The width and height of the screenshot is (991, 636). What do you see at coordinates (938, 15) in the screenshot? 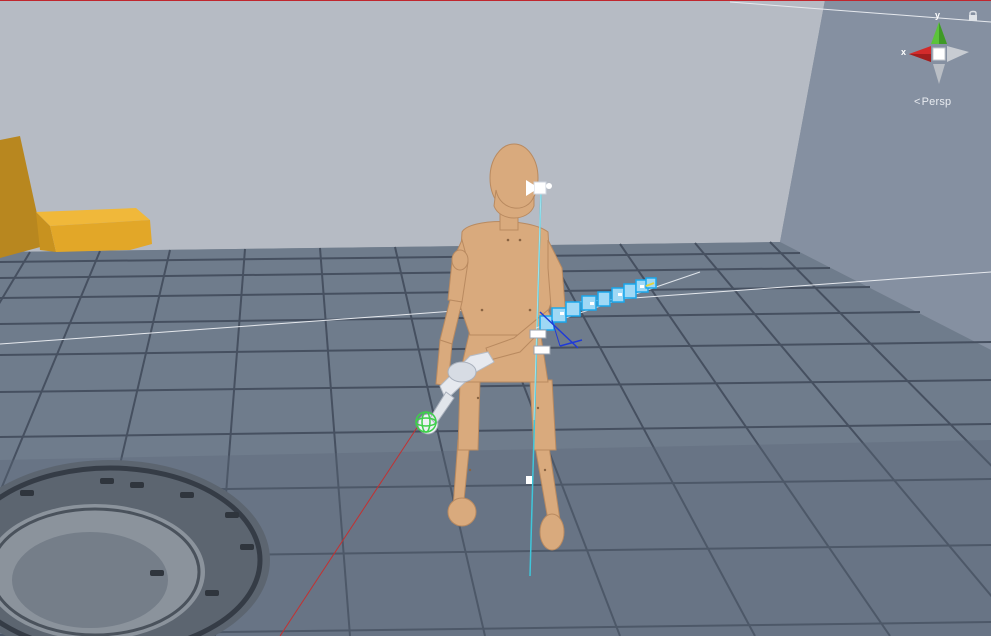
I see `gizmo-y-label: y` at bounding box center [938, 15].